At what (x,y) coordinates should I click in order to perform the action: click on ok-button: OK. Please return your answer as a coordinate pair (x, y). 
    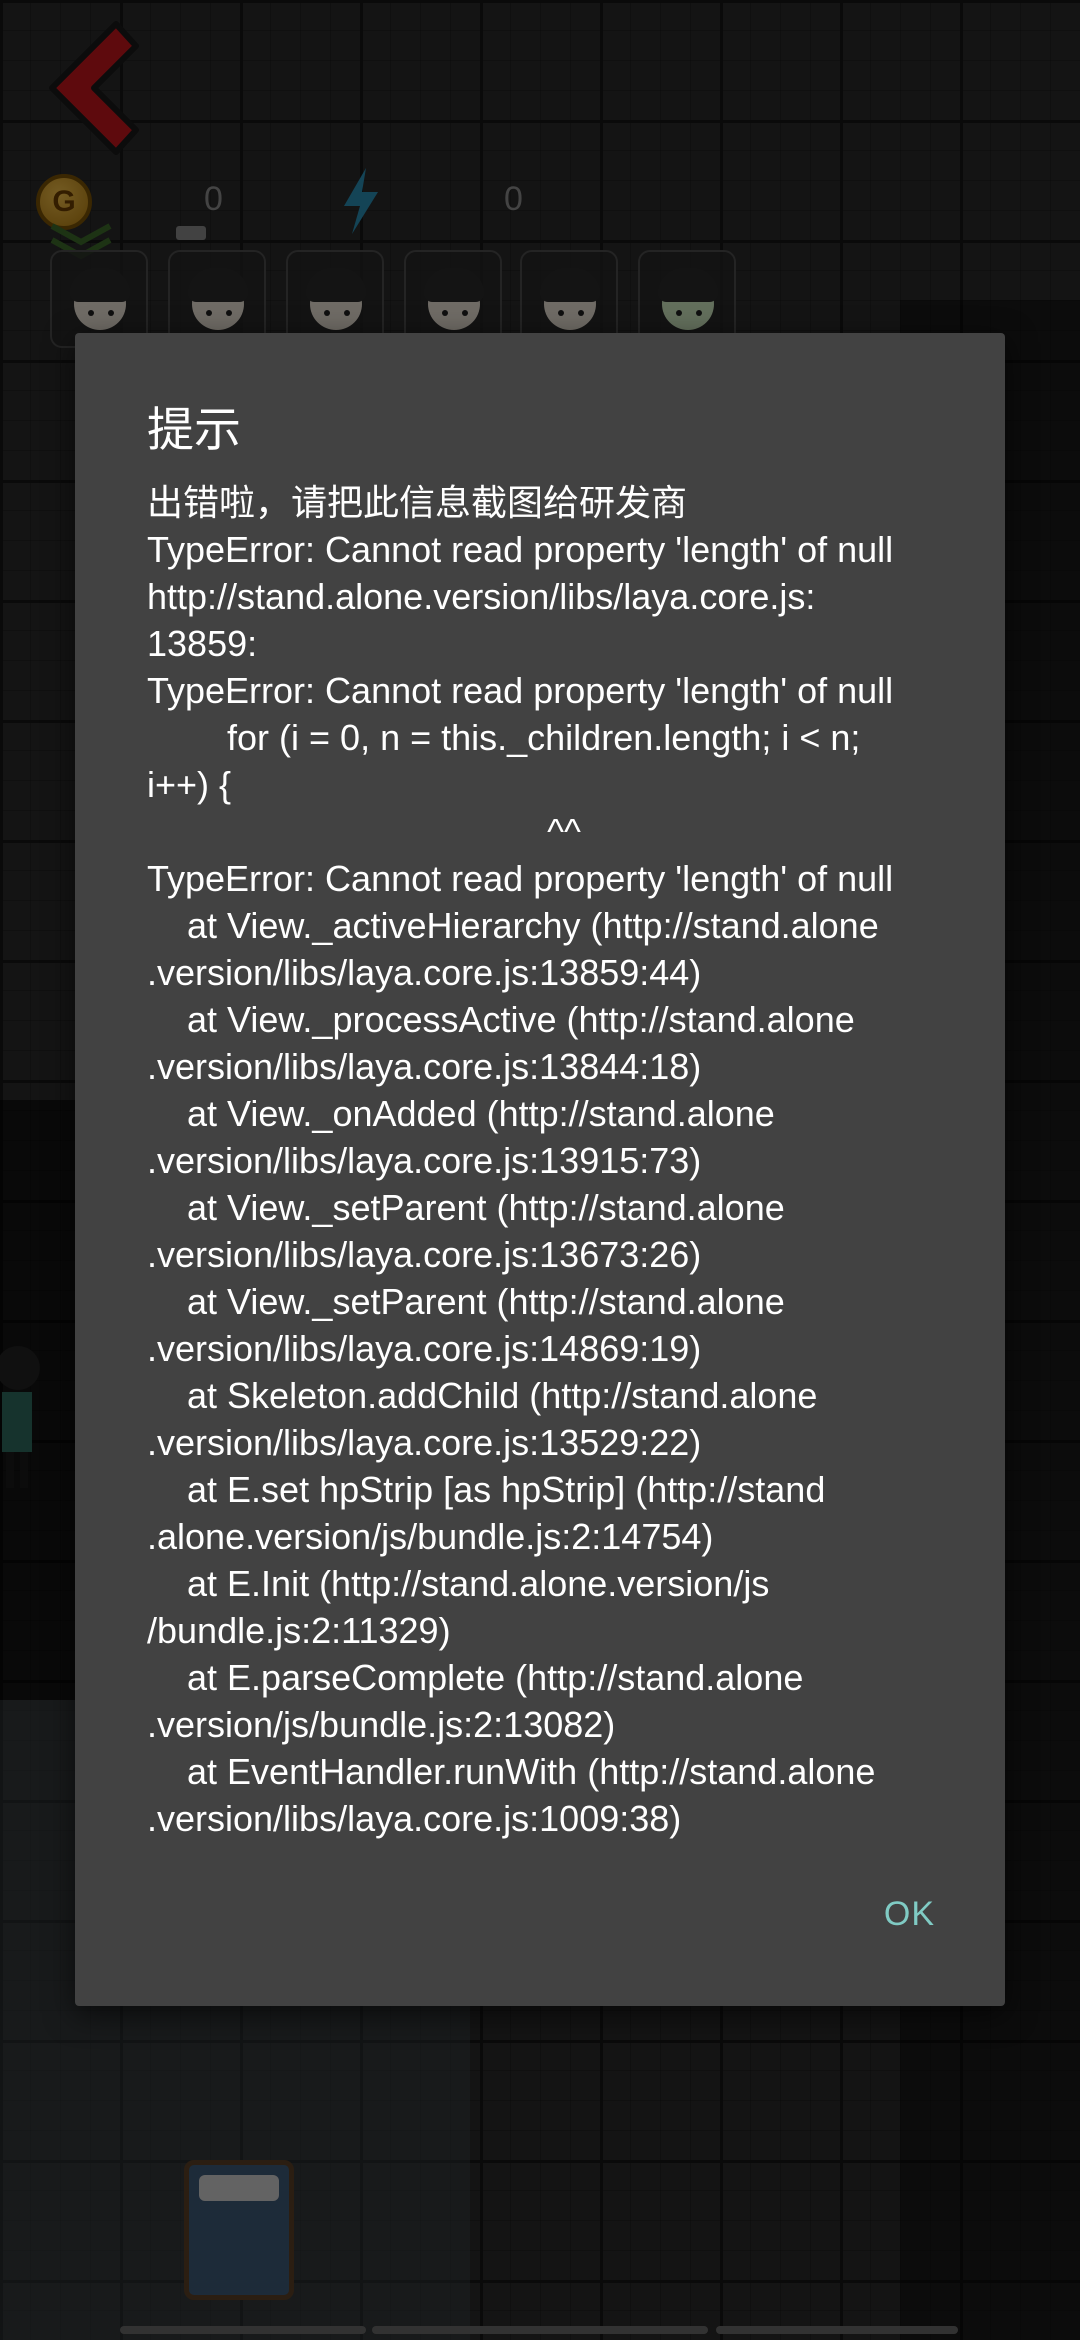
    Looking at the image, I should click on (909, 1914).